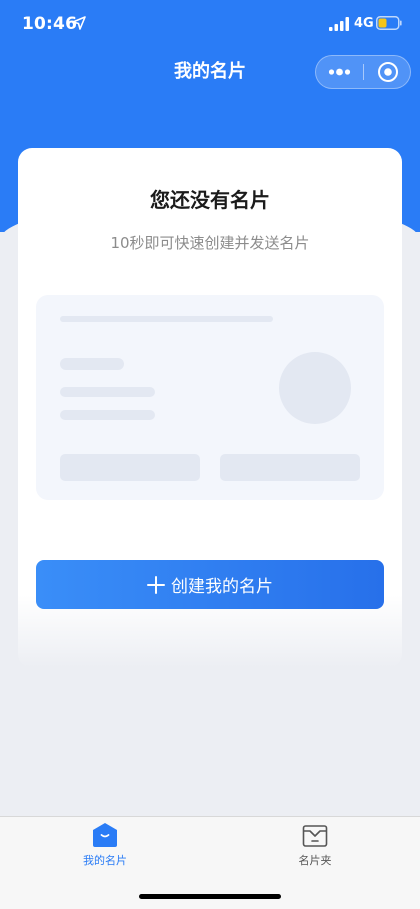 Image resolution: width=420 pixels, height=909 pixels. Describe the element at coordinates (79, 23) in the screenshot. I see `location-arrow-icon` at that location.